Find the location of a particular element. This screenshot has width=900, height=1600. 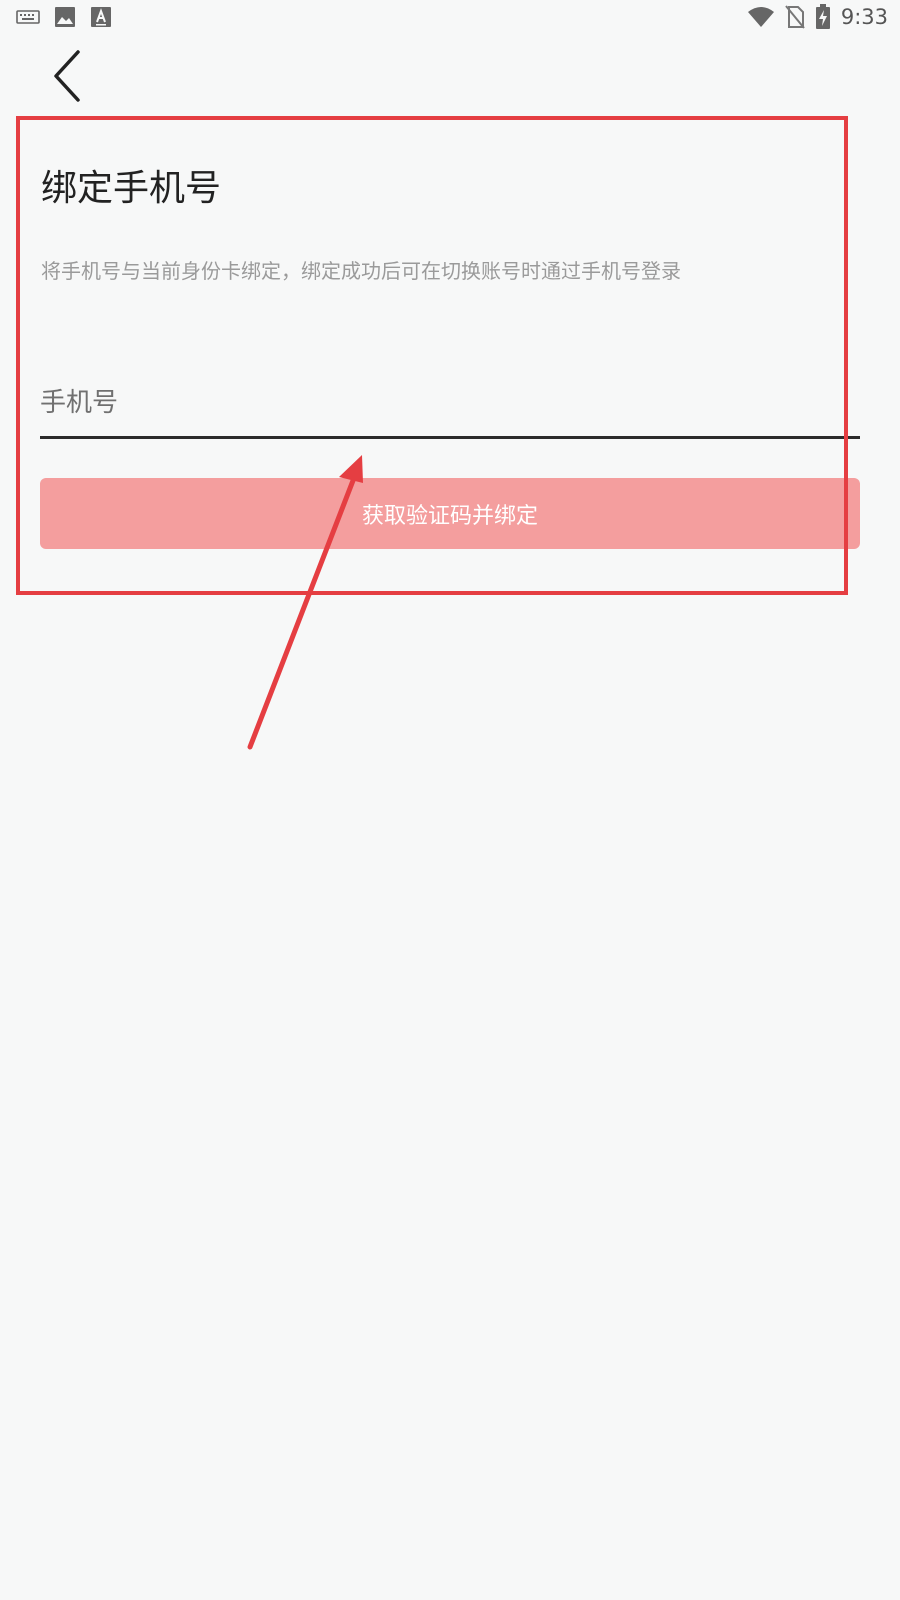

no-sim-icon is located at coordinates (795, 17).